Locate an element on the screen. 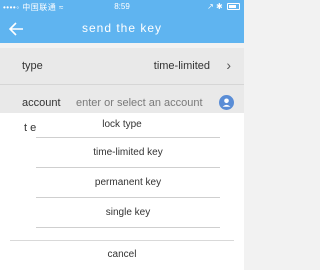 This screenshot has height=270, width=320. cancel-button: cancel is located at coordinates (122, 254).